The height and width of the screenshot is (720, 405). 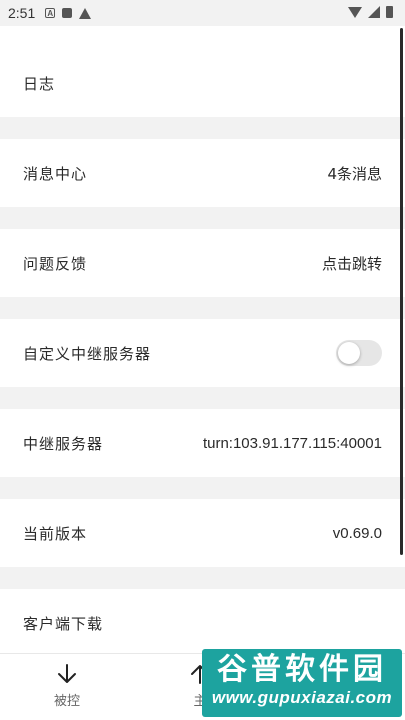 What do you see at coordinates (349, 353) in the screenshot?
I see `toggle-knob` at bounding box center [349, 353].